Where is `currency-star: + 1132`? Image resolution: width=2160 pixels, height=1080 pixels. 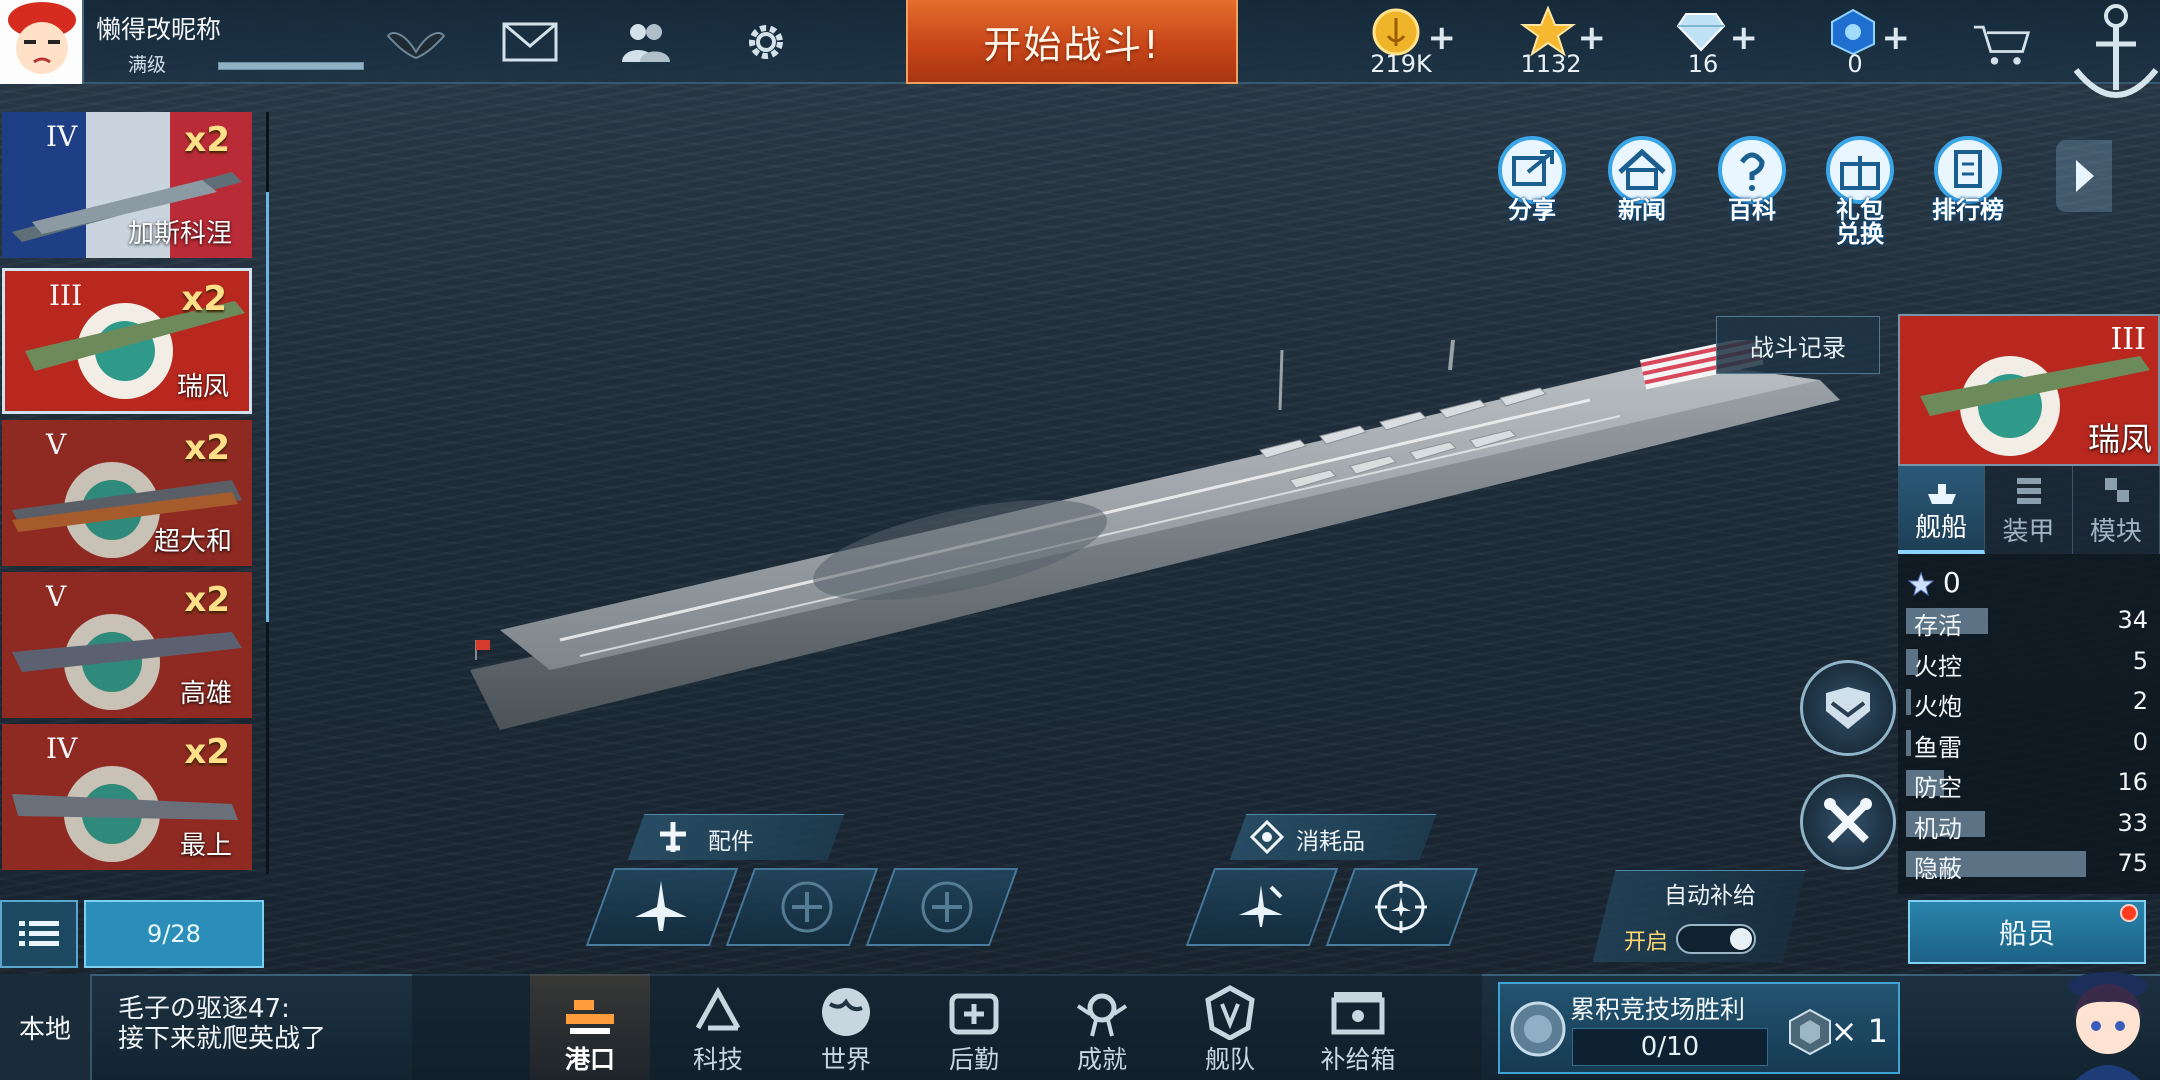 currency-star: + 1132 is located at coordinates (1551, 42).